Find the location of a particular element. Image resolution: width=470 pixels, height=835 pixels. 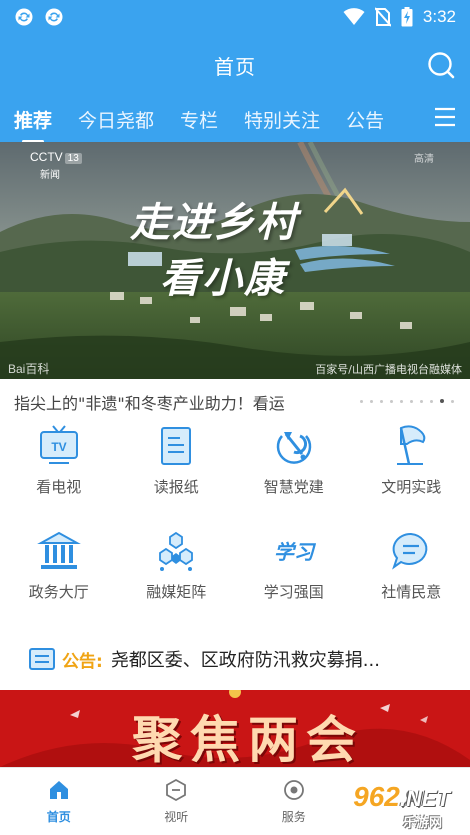

grid-label: 智慧党建 is located at coordinates (293, 487).